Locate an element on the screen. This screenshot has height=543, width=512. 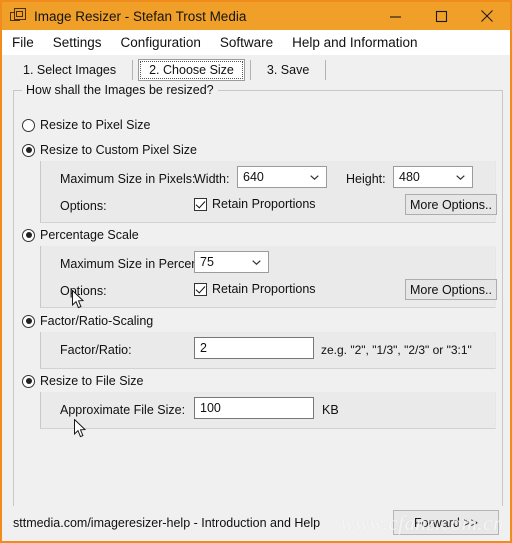
image-window-icon is located at coordinates (18, 16).